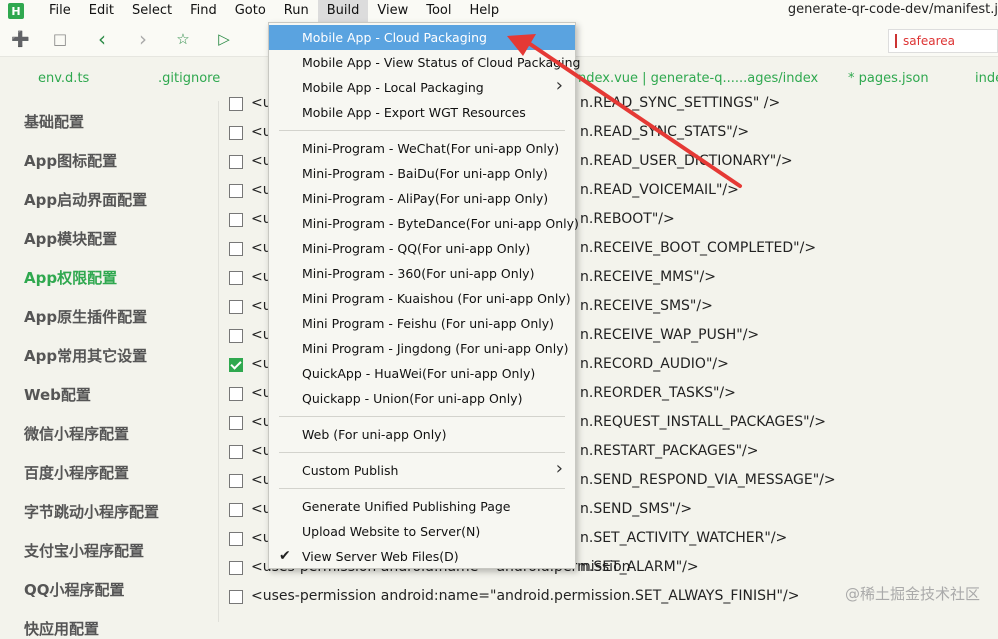 The height and width of the screenshot is (639, 998). I want to click on search-input: safearea, so click(943, 41).